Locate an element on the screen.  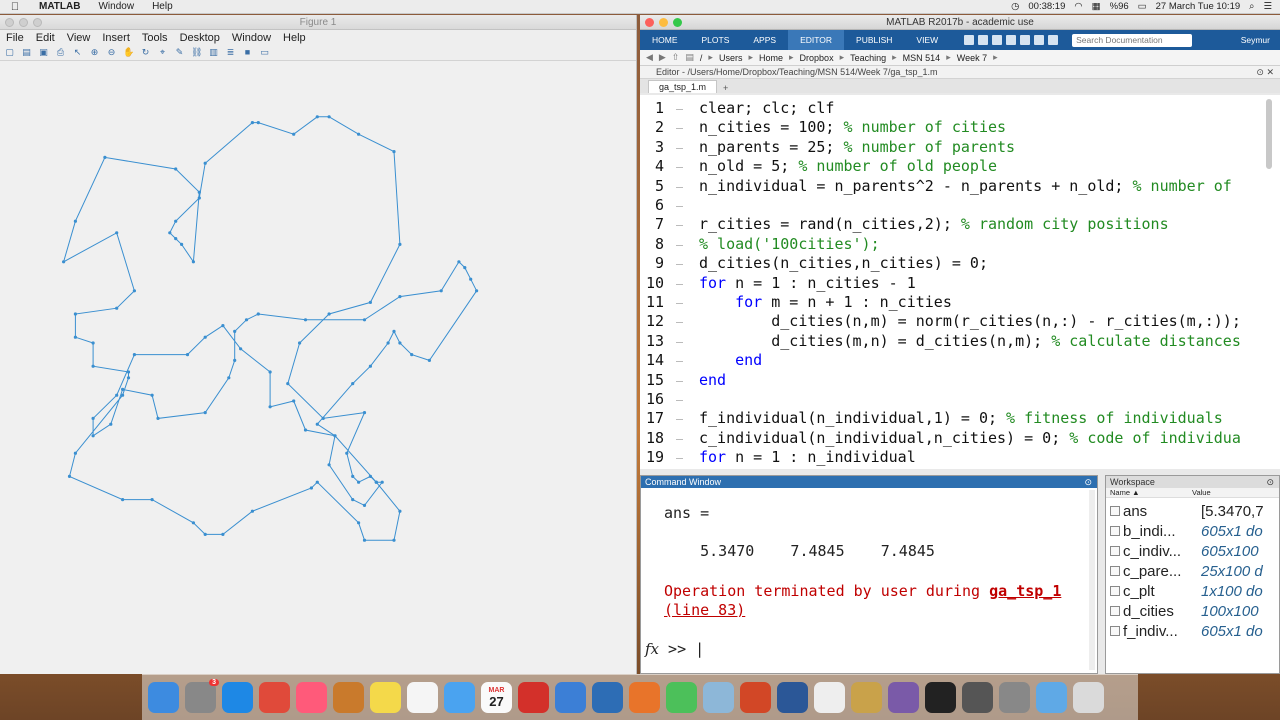
file-tab: ga_tsp_1.m is located at coordinates (683, 86).